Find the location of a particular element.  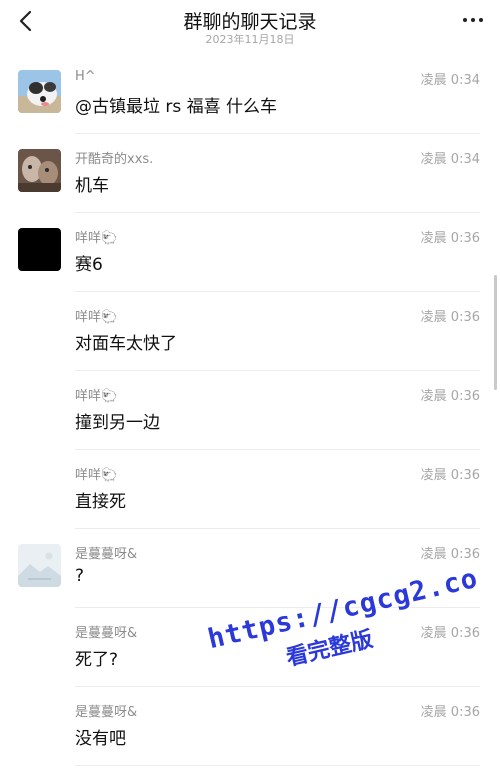

message-text: 对面车太快了 is located at coordinates (126, 344).